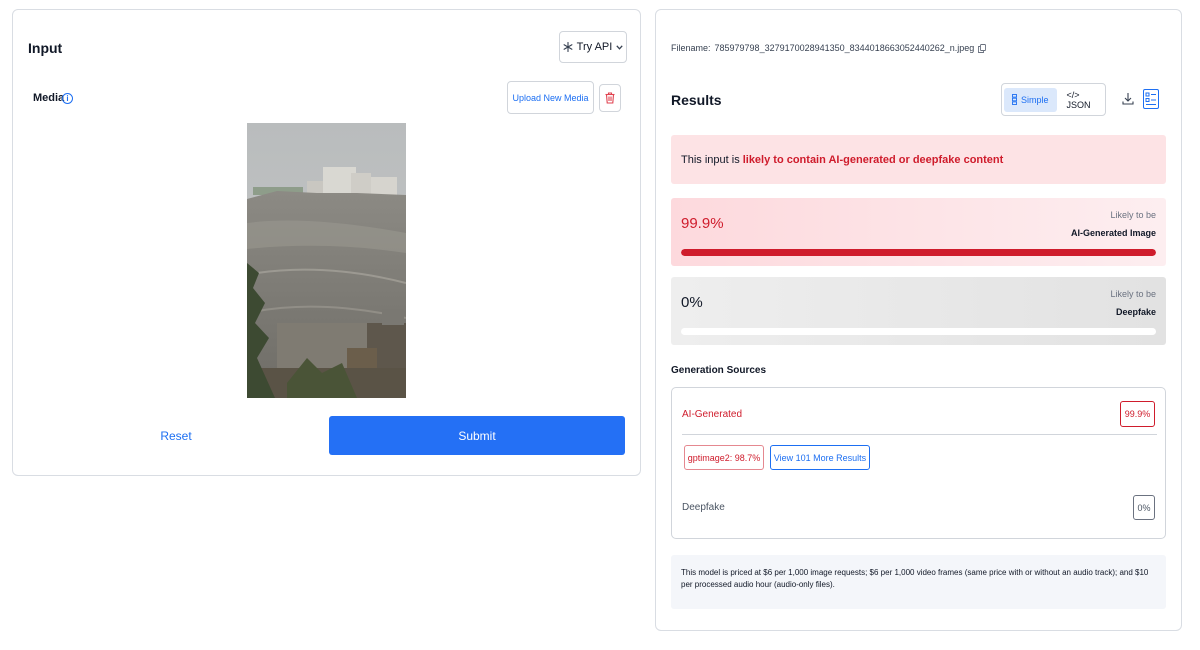 This screenshot has width=1200, height=650. I want to click on download-icon, so click(1128, 99).